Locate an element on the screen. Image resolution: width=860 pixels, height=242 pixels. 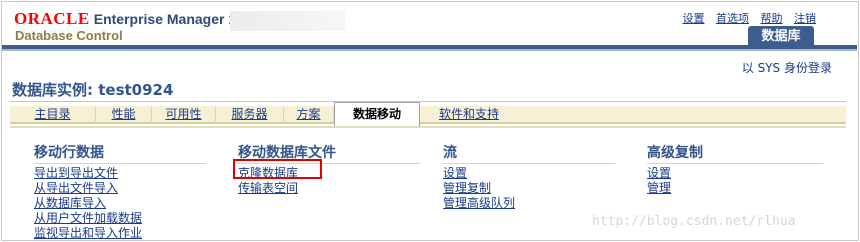
section-streams: 流 设置 管理复制 管理高级队列 is located at coordinates (529, 176).